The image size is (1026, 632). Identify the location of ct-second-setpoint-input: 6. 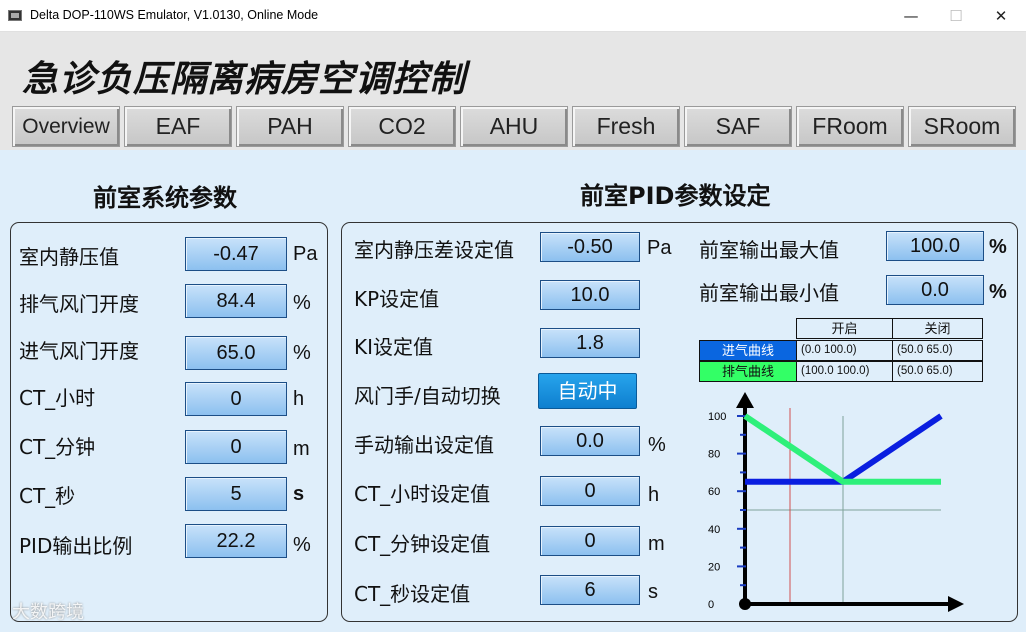
(590, 590).